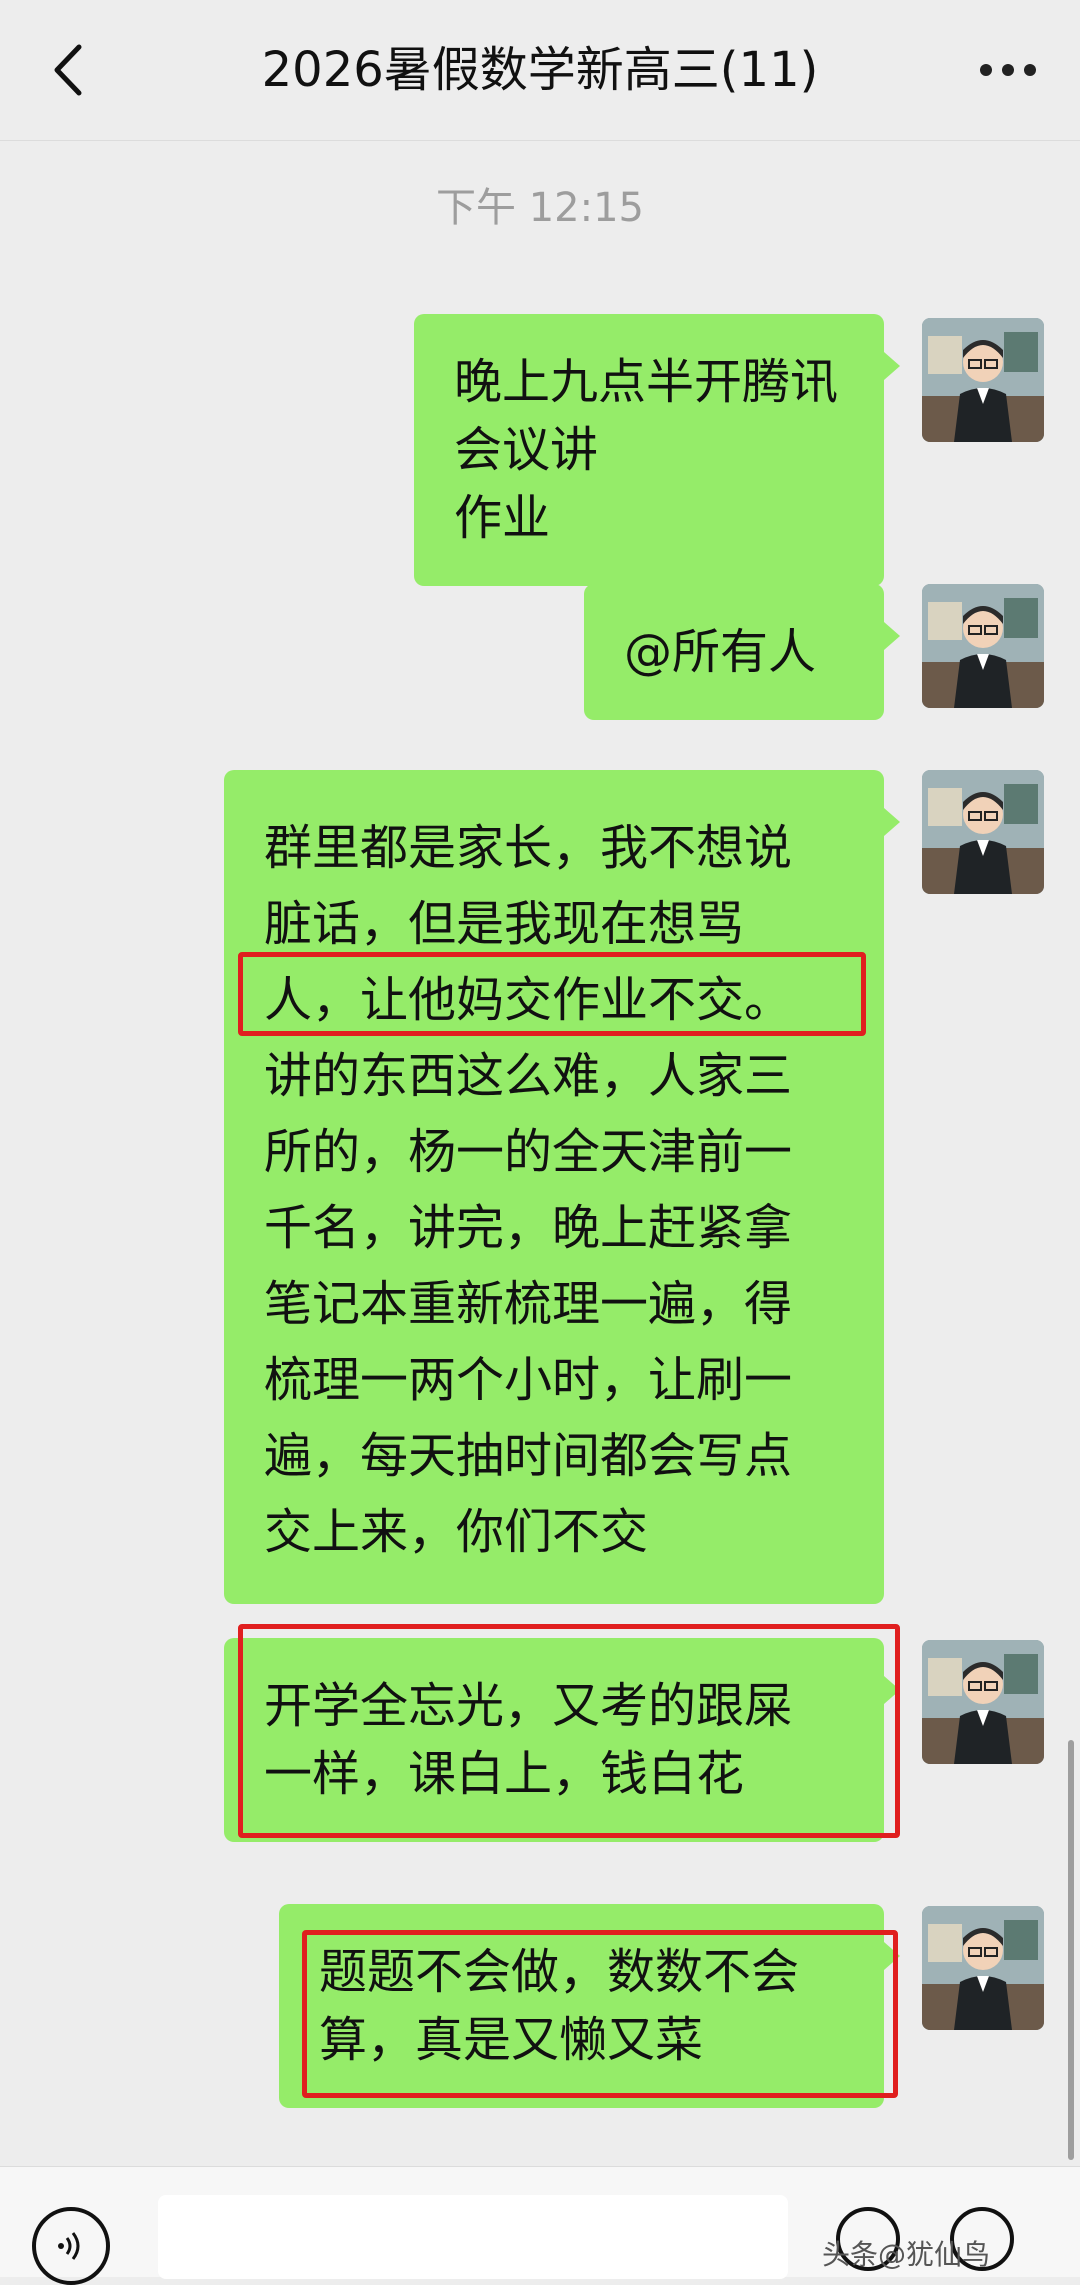  I want to click on chat-title: 2026暑假数学新高三(11), so click(540, 70).